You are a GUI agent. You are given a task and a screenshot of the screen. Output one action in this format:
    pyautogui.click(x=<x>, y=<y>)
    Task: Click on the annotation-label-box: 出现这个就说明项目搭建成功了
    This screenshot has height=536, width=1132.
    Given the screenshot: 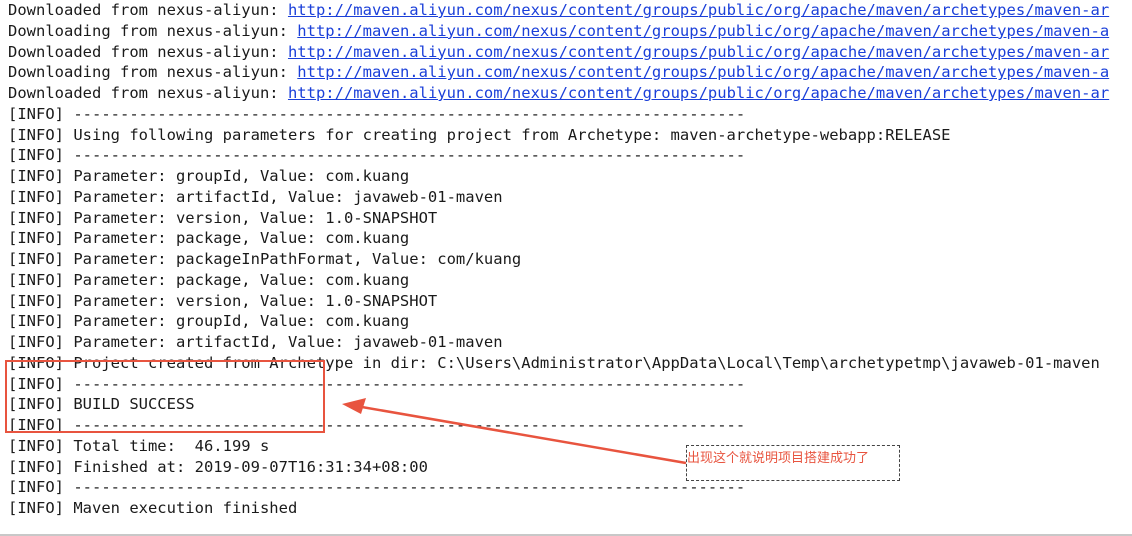 What is the action you would take?
    pyautogui.click(x=793, y=463)
    